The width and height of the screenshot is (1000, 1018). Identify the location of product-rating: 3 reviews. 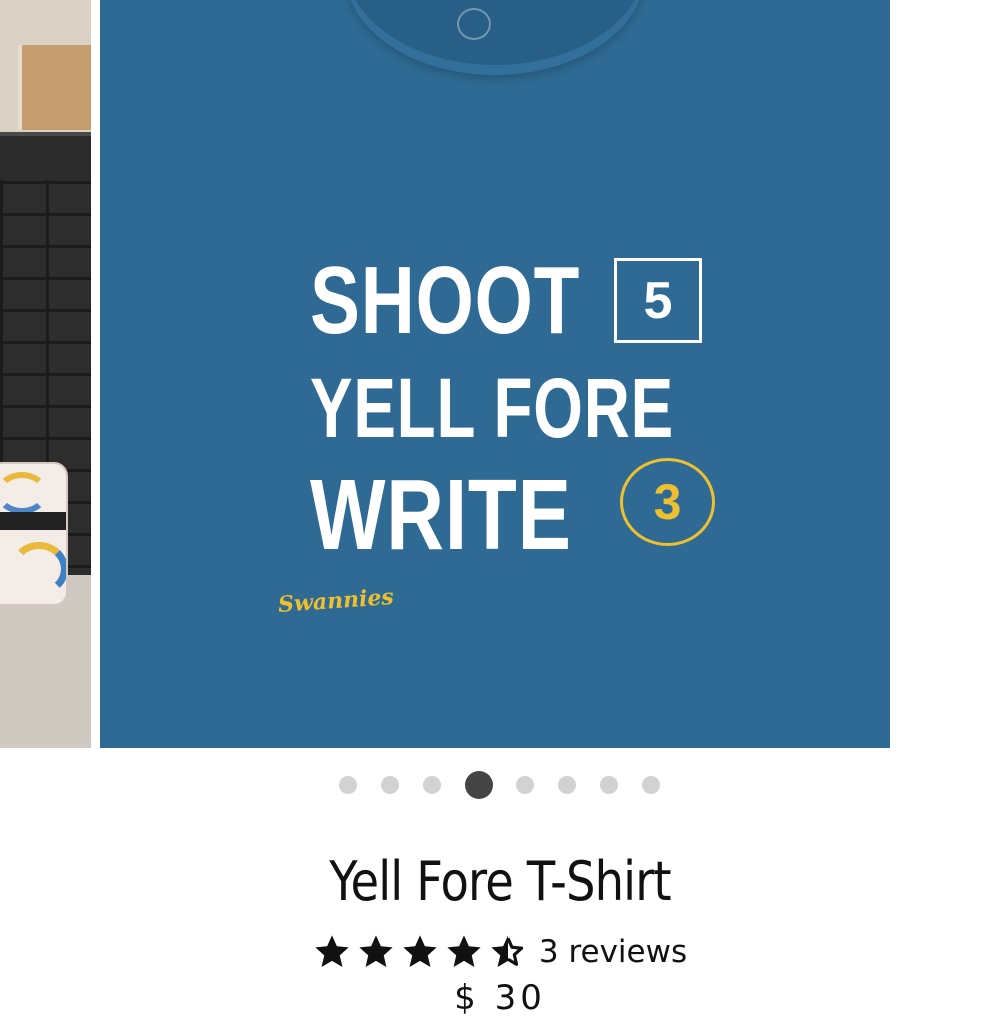
(500, 952).